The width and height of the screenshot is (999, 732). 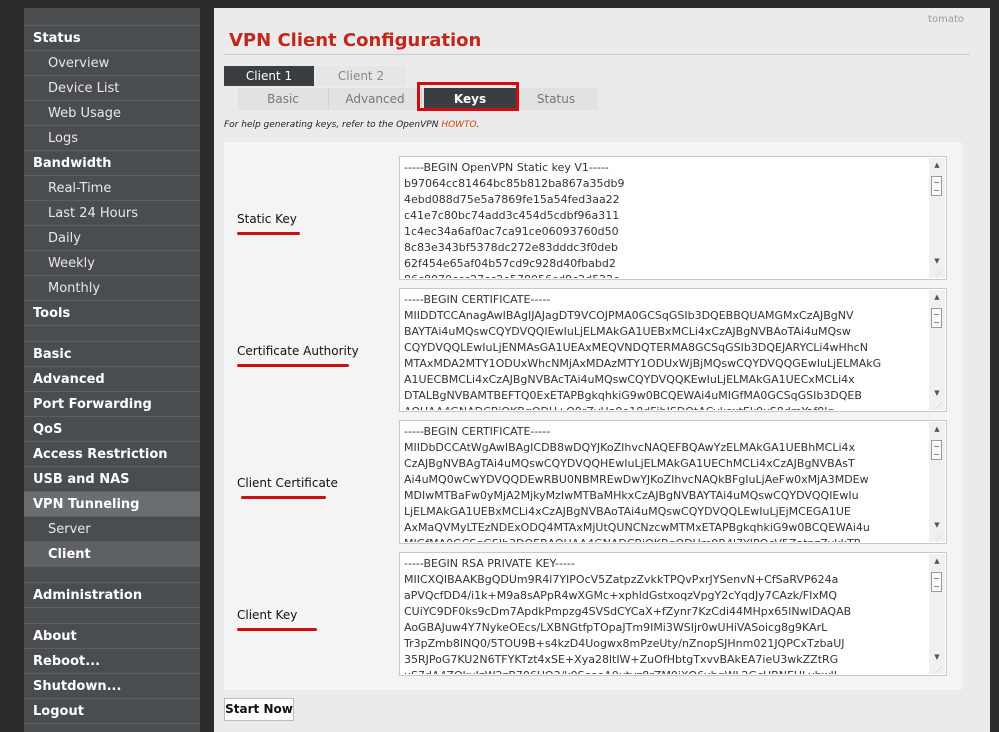 I want to click on certificate-authority-scrollbar: ▲ ▼ ⋰, so click(x=937, y=350).